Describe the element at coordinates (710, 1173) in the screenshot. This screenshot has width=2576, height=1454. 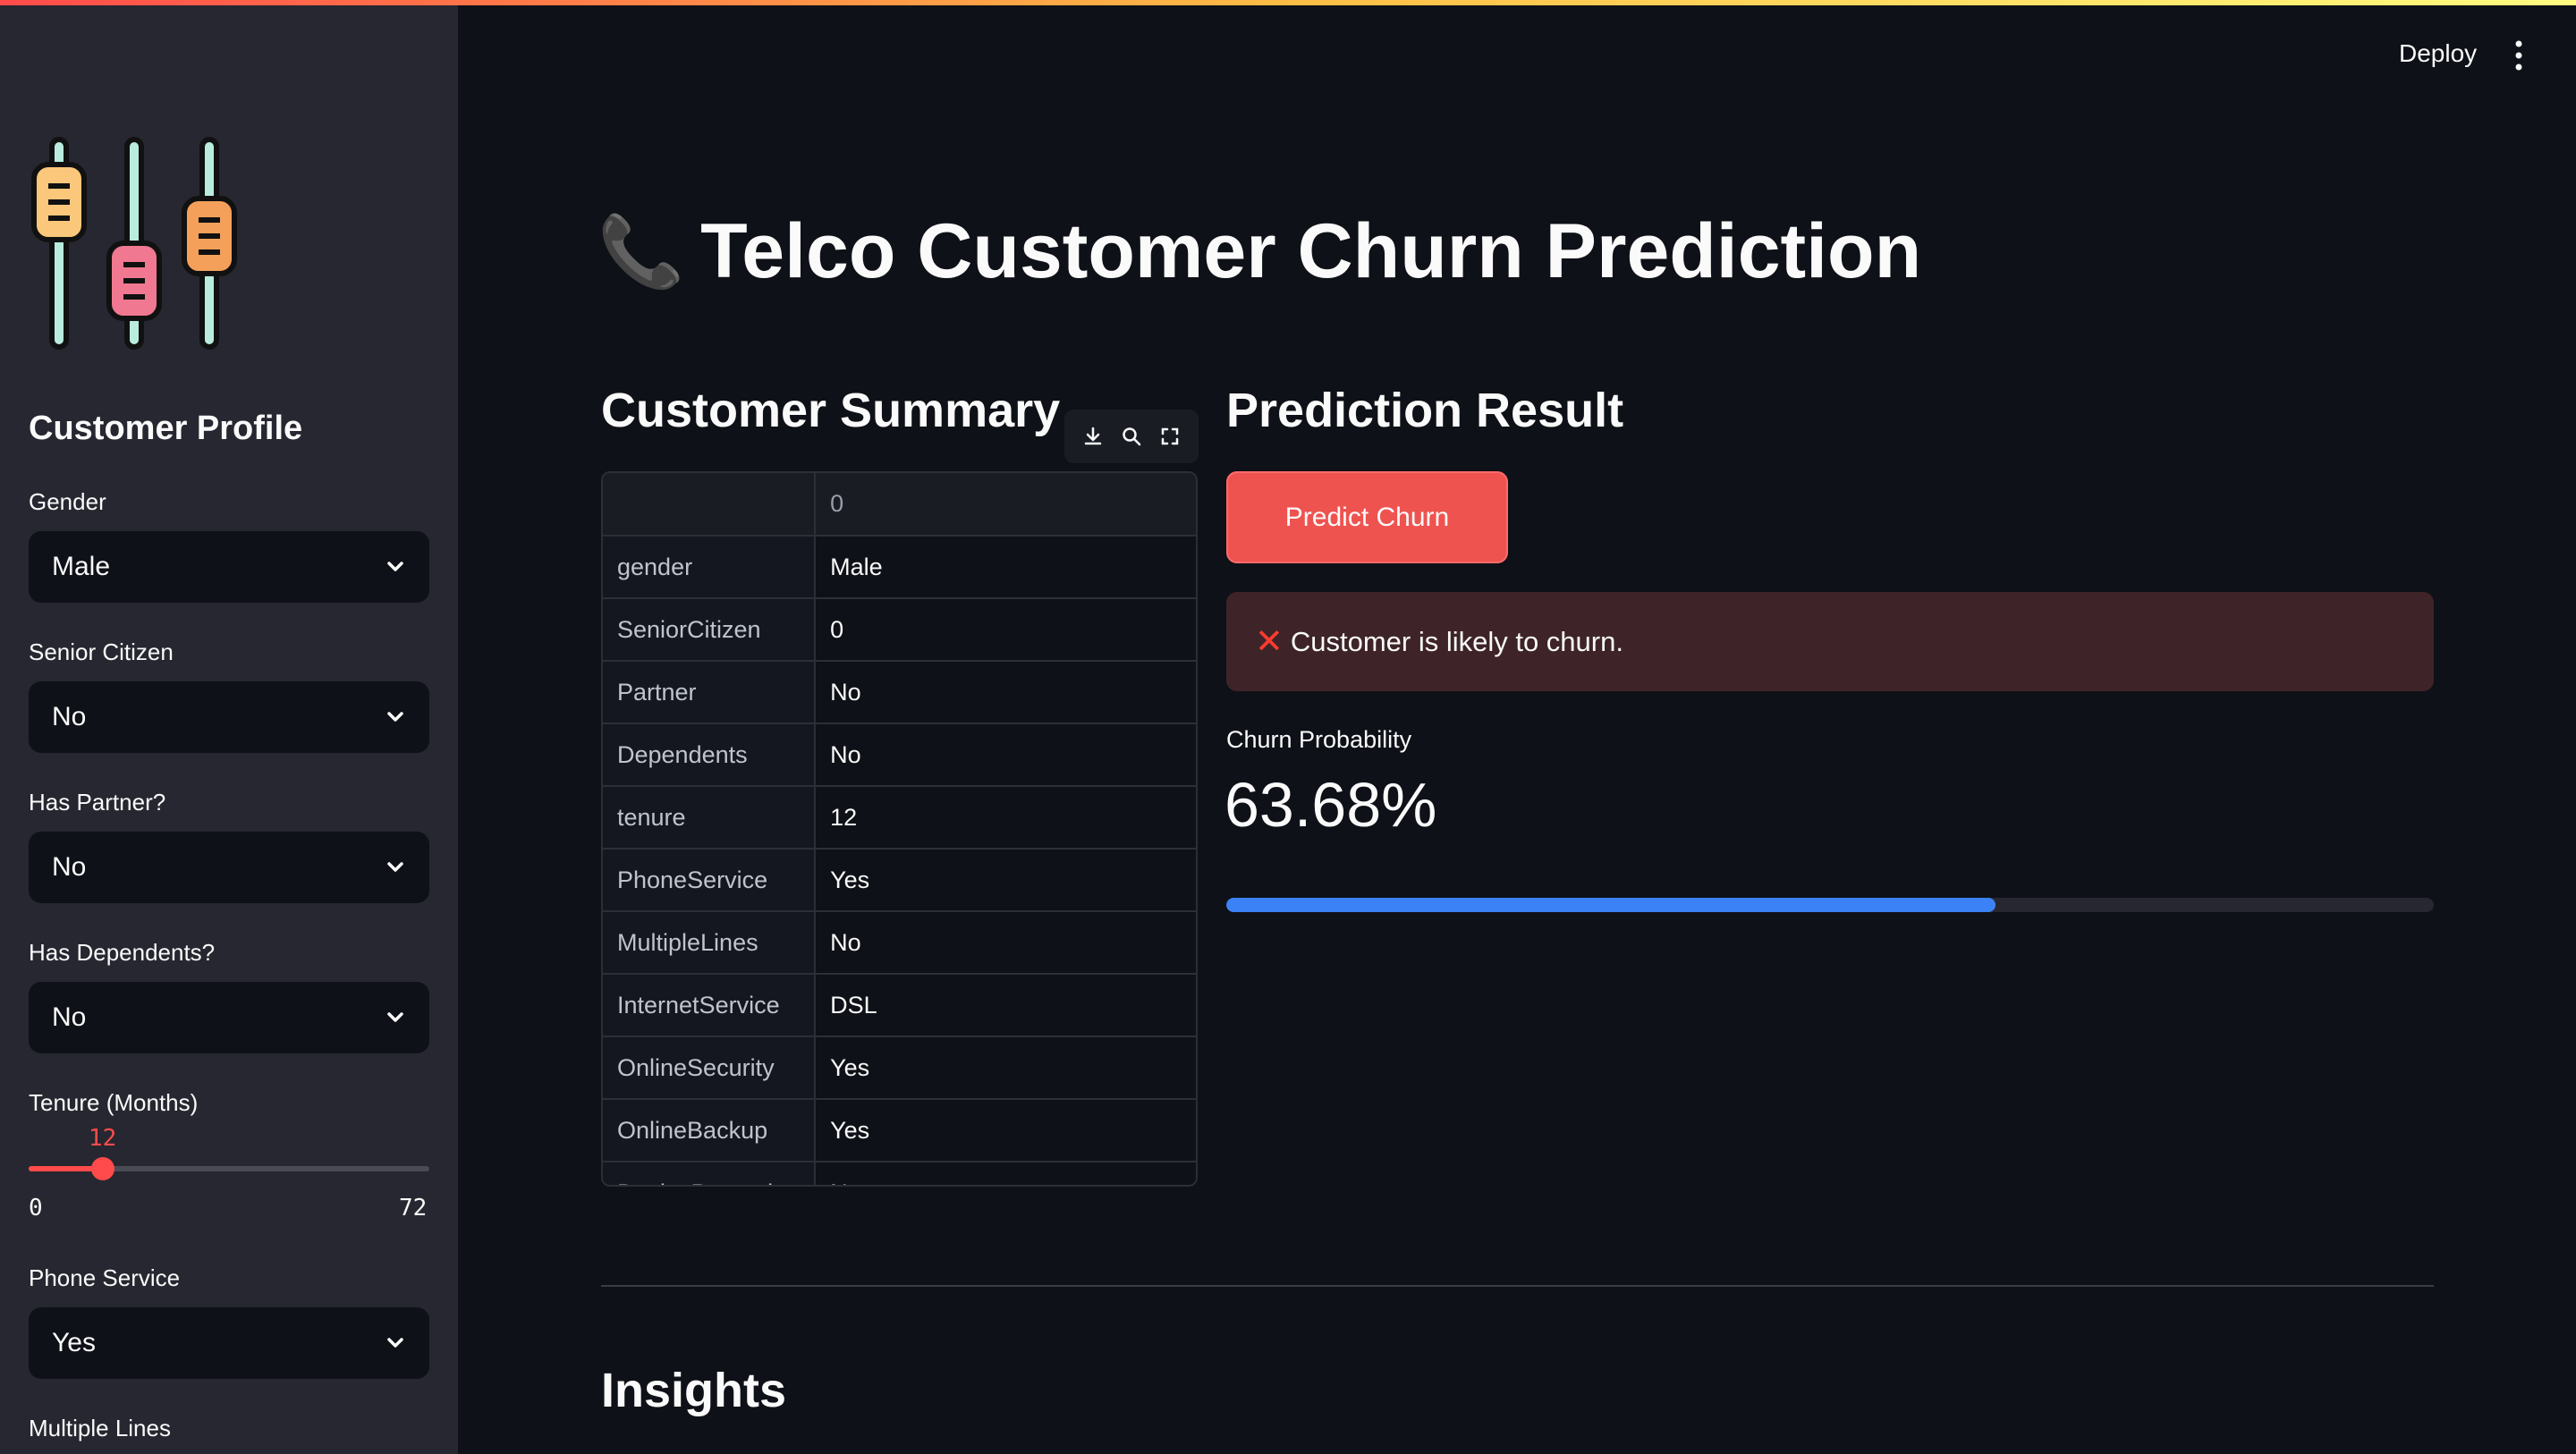
I see `row-field-name: DeviceProtection` at that location.